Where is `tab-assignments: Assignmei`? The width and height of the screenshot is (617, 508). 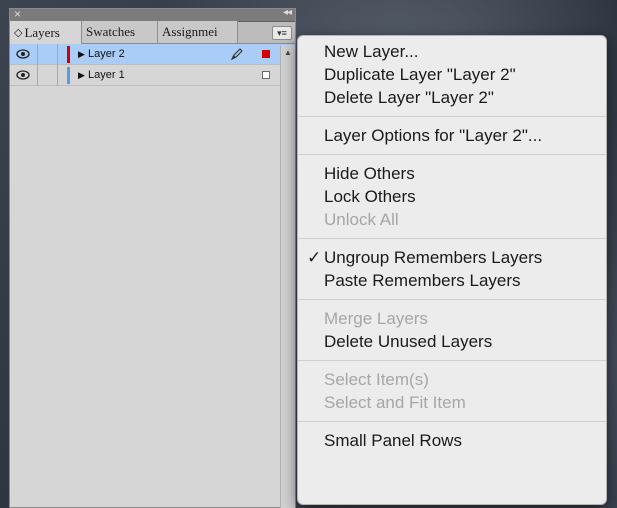 tab-assignments: Assignmei is located at coordinates (198, 32).